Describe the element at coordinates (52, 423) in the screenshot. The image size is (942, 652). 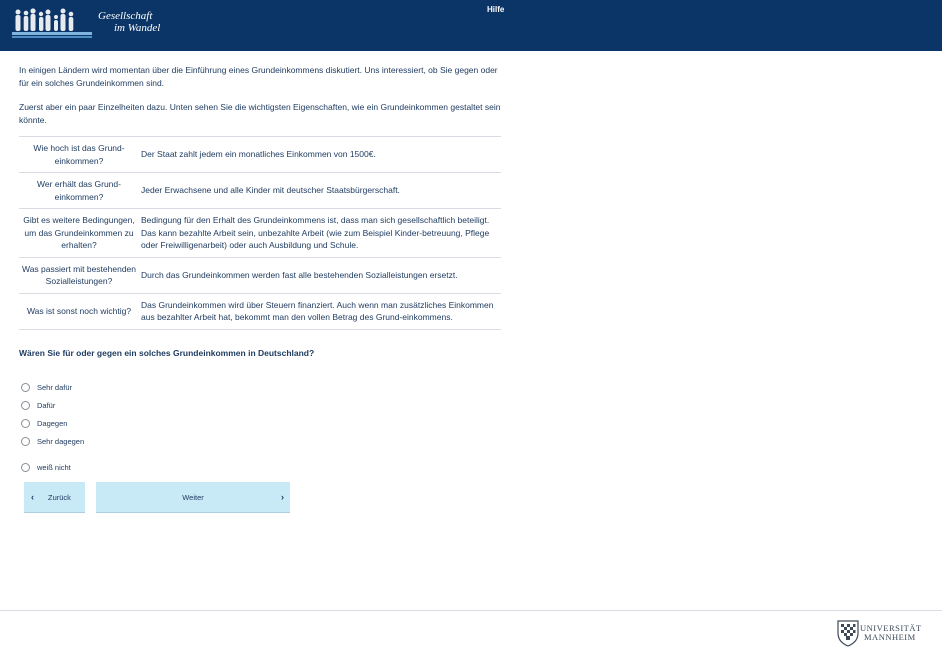
I see `option-label: Dagegen` at that location.